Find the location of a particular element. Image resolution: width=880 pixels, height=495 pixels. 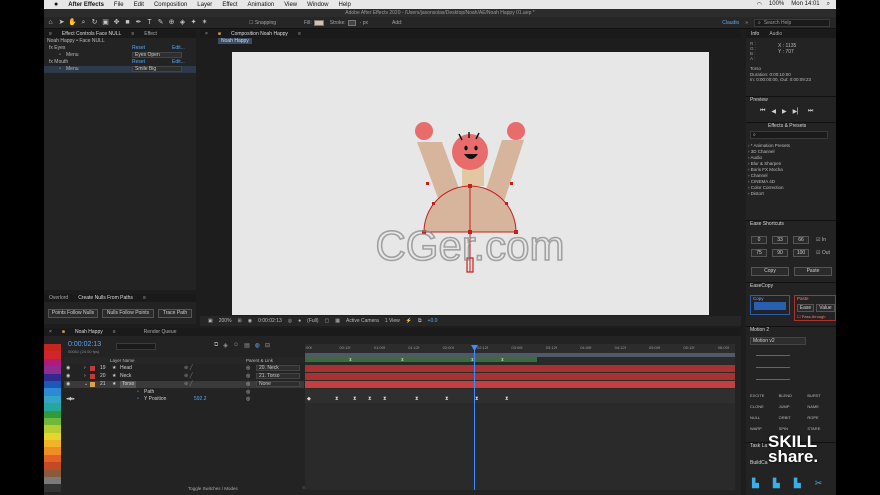

views-dropdown: 1 View is located at coordinates (392, 321).